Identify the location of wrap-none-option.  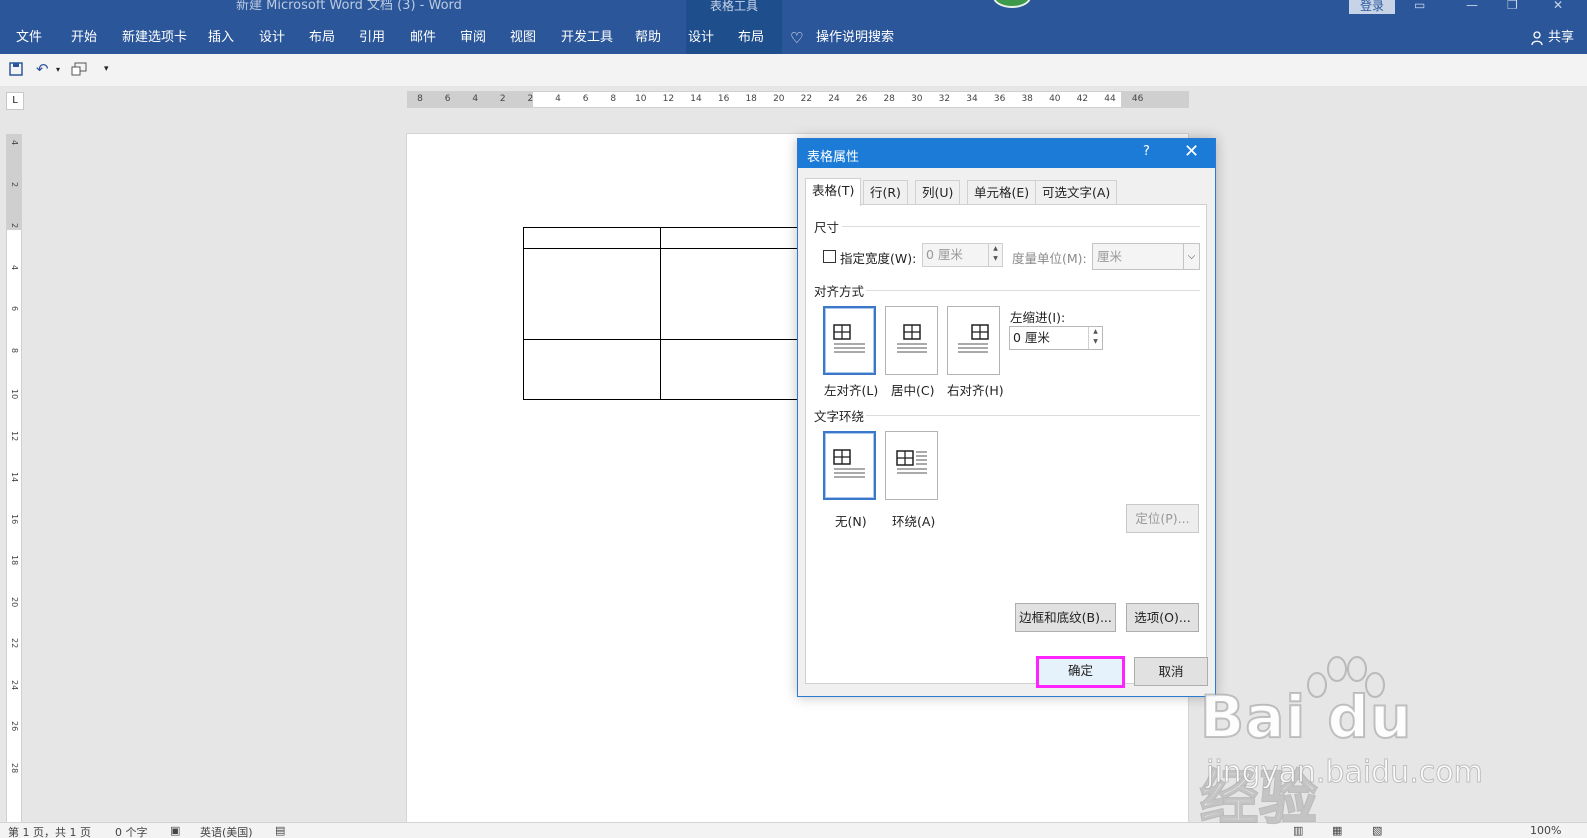
(849, 465).